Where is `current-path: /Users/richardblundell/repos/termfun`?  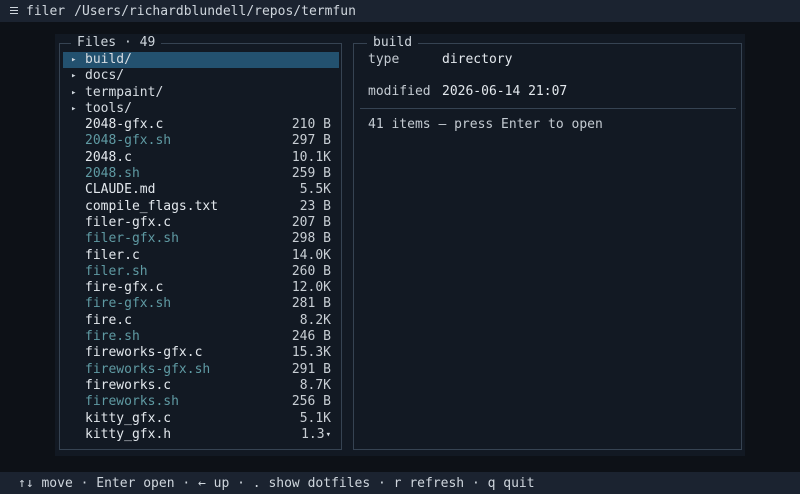
current-path: /Users/richardblundell/repos/termfun is located at coordinates (215, 11).